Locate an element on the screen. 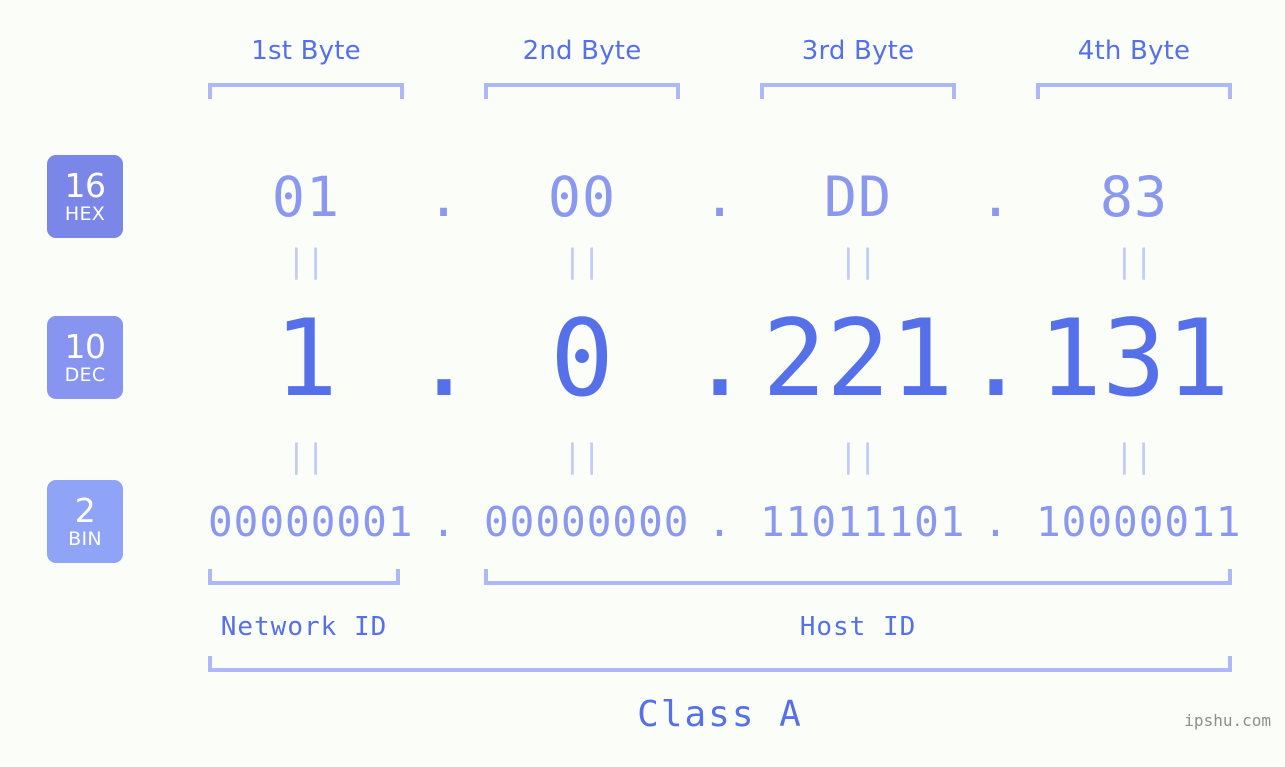 The width and height of the screenshot is (1285, 767). byte-header-2: 2nd Byte is located at coordinates (582, 51).